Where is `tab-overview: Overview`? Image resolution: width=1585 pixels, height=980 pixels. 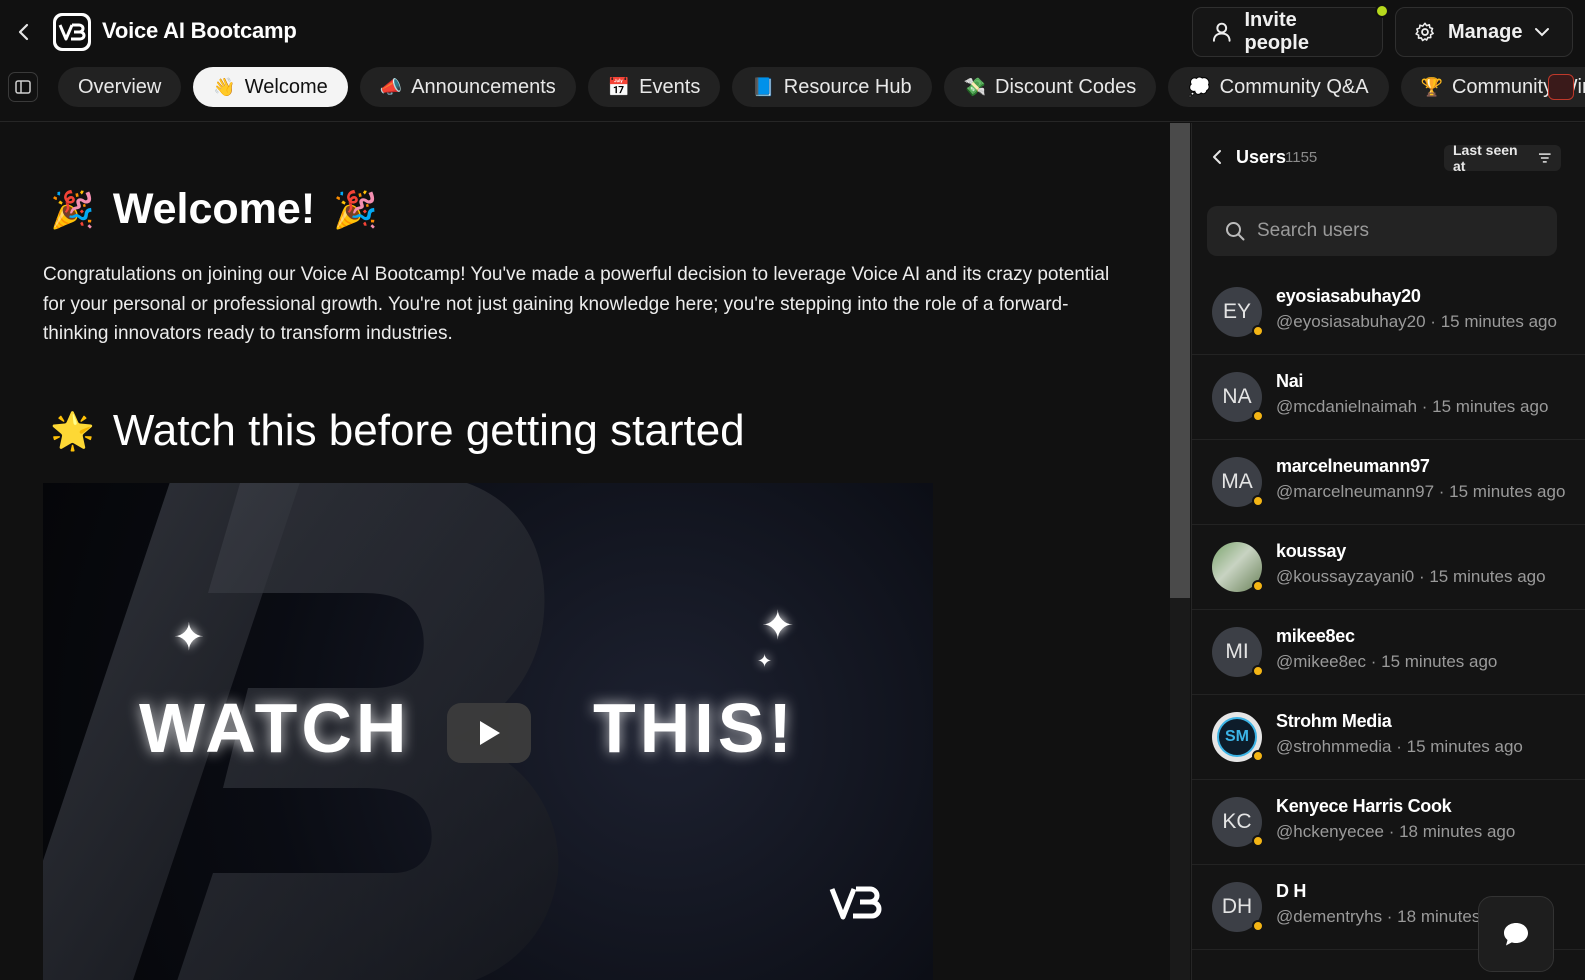 tab-overview: Overview is located at coordinates (120, 87).